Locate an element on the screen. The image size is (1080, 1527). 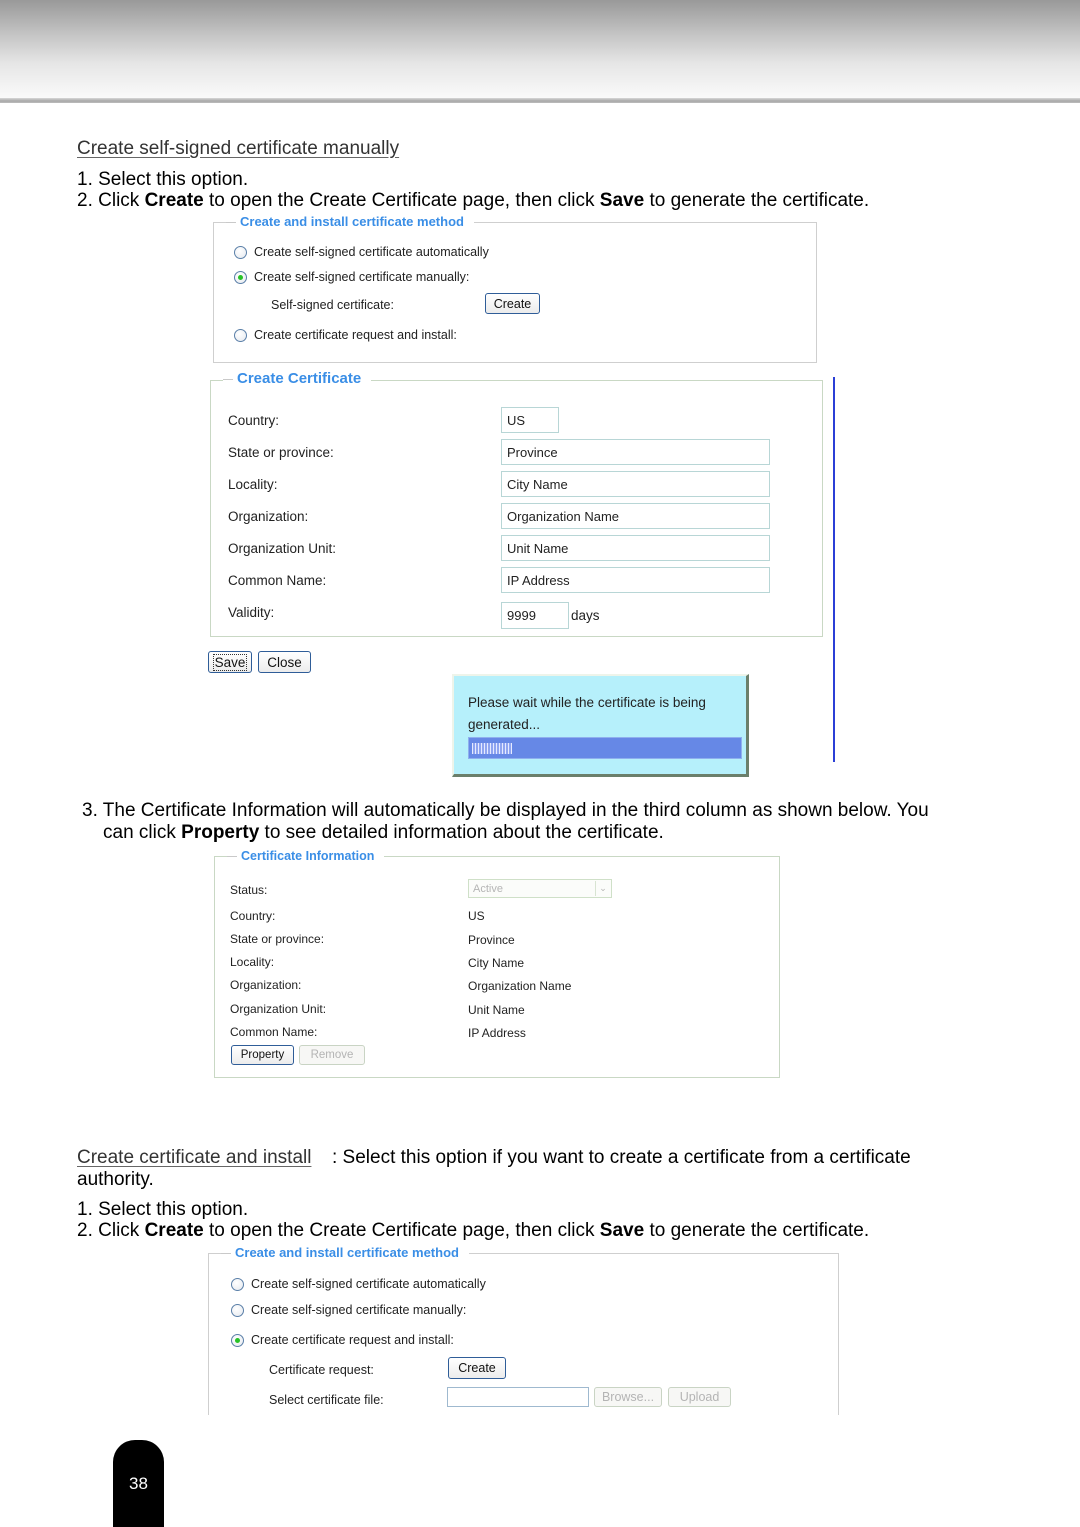
save-button: Save is located at coordinates (230, 662).